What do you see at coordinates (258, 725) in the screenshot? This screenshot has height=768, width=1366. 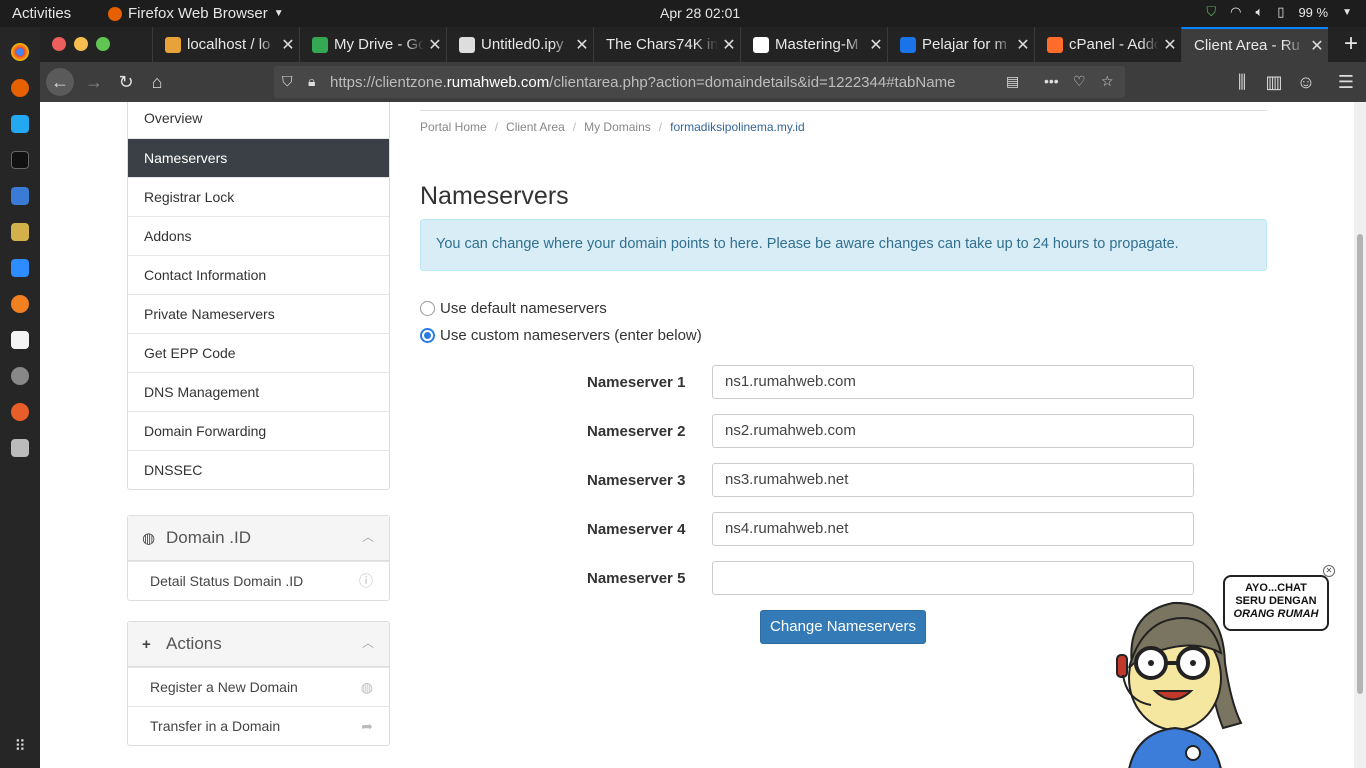 I see `sidebar-item-transfer-domain: Transfer in a Domain ➦` at bounding box center [258, 725].